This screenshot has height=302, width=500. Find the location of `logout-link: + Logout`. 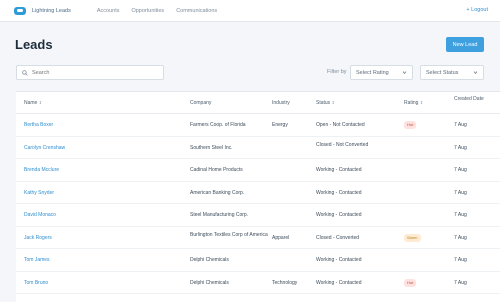

logout-link: + Logout is located at coordinates (477, 10).